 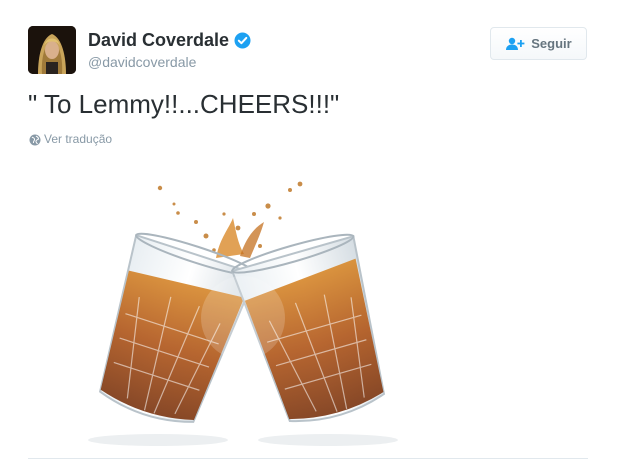 What do you see at coordinates (515, 44) in the screenshot?
I see `add-user-icon` at bounding box center [515, 44].